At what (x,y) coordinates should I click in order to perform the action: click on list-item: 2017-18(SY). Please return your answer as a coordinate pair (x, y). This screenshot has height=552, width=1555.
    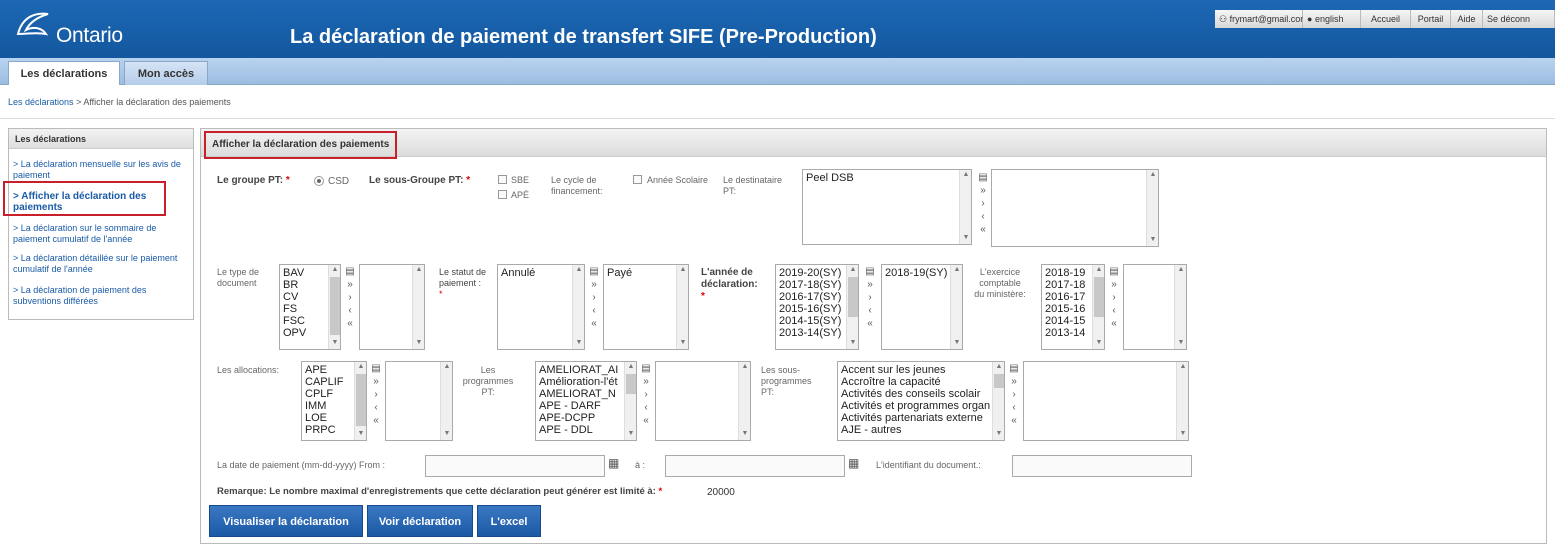
    Looking at the image, I should click on (817, 285).